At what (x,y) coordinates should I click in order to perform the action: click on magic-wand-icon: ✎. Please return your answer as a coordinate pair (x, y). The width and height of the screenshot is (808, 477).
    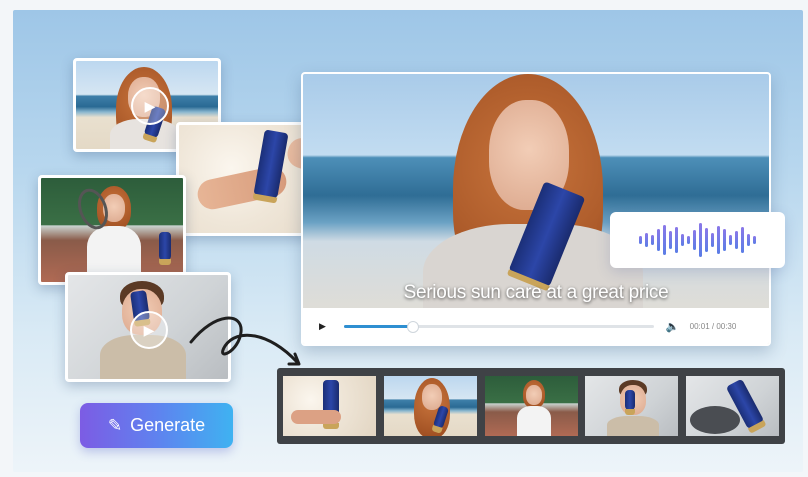
    Looking at the image, I should click on (115, 425).